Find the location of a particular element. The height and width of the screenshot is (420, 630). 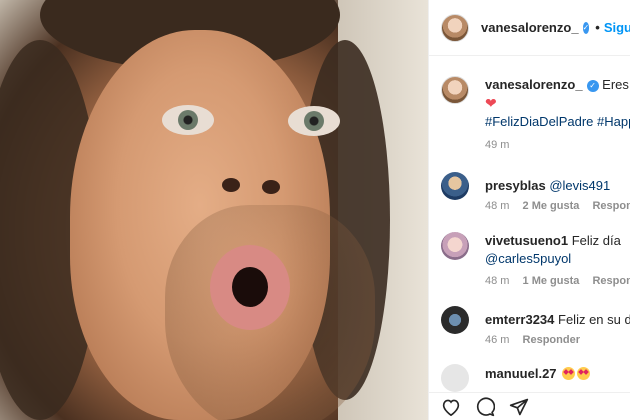

caption-meta: 49 m is located at coordinates (497, 145).